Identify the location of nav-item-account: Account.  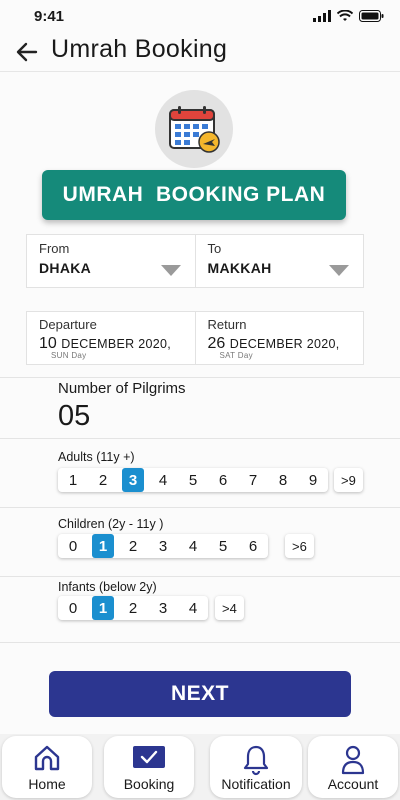
(353, 767).